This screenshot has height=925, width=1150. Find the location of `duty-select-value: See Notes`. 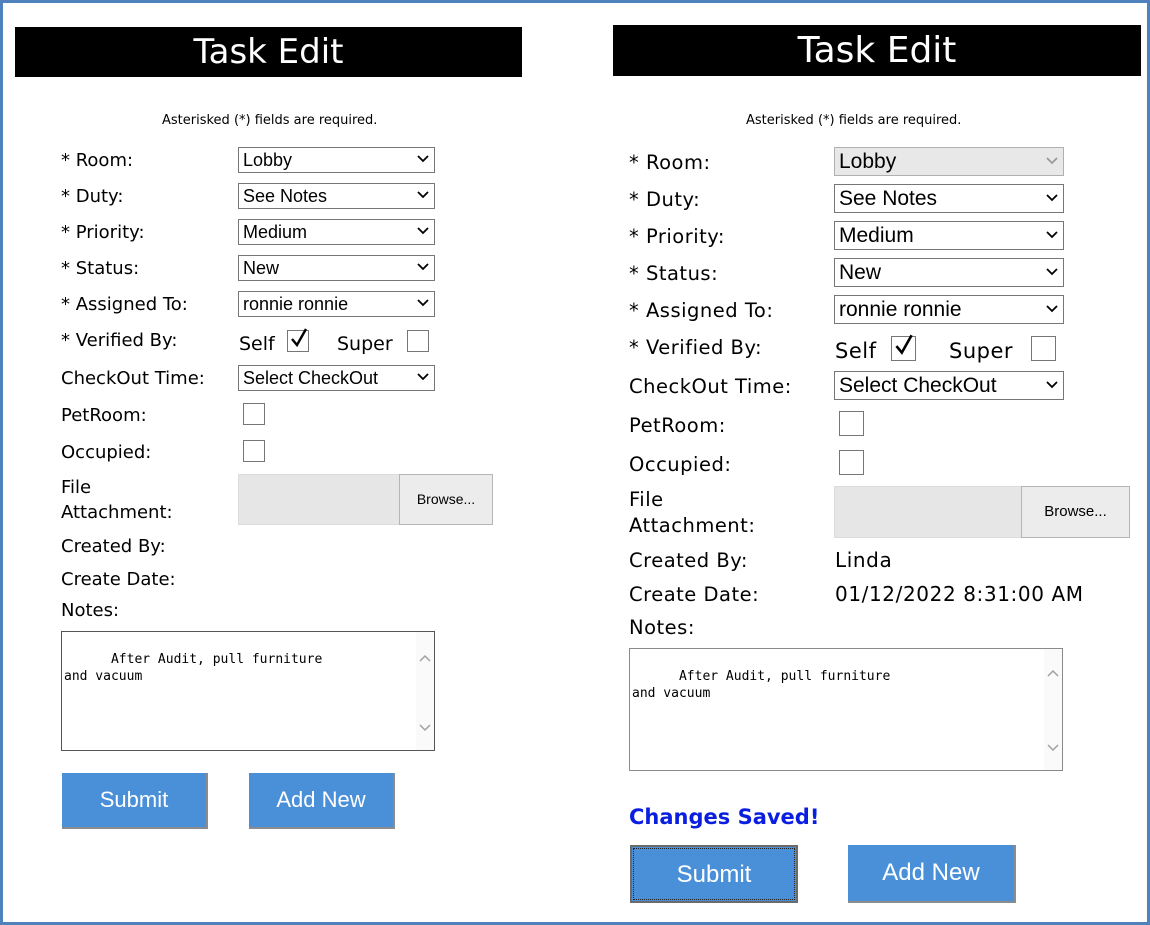

duty-select-value: See Notes is located at coordinates (285, 196).